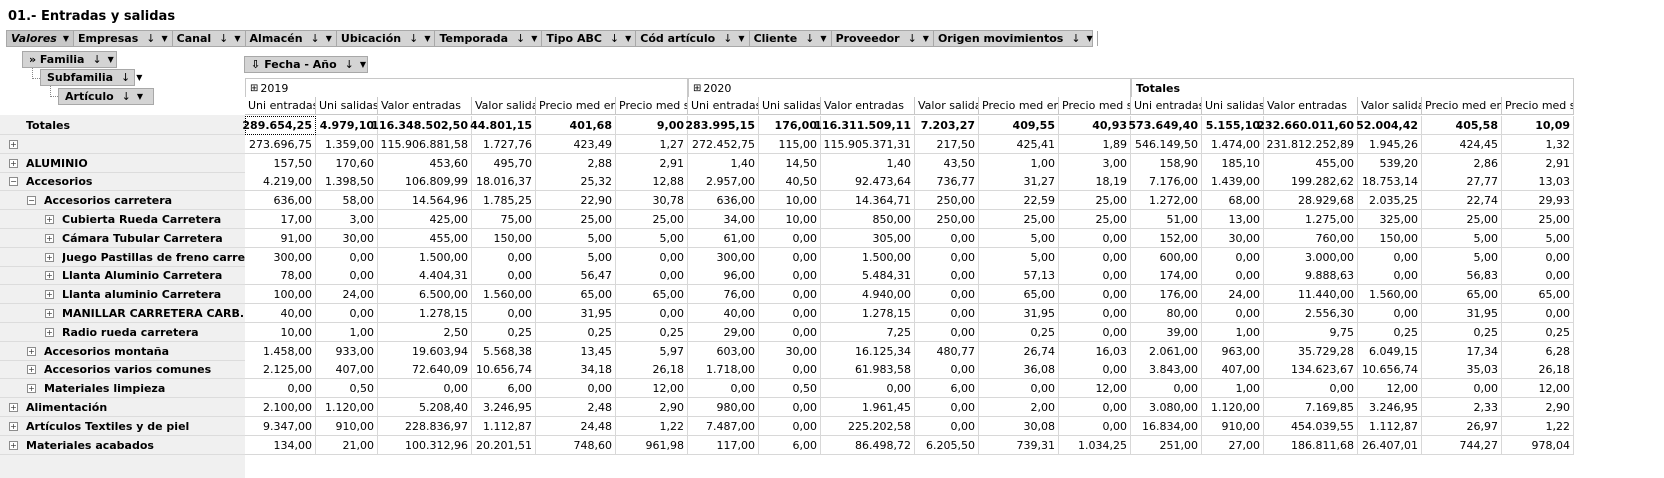 This screenshot has height=478, width=1664. Describe the element at coordinates (652, 181) in the screenshot. I see `data-cell: 12,88` at that location.